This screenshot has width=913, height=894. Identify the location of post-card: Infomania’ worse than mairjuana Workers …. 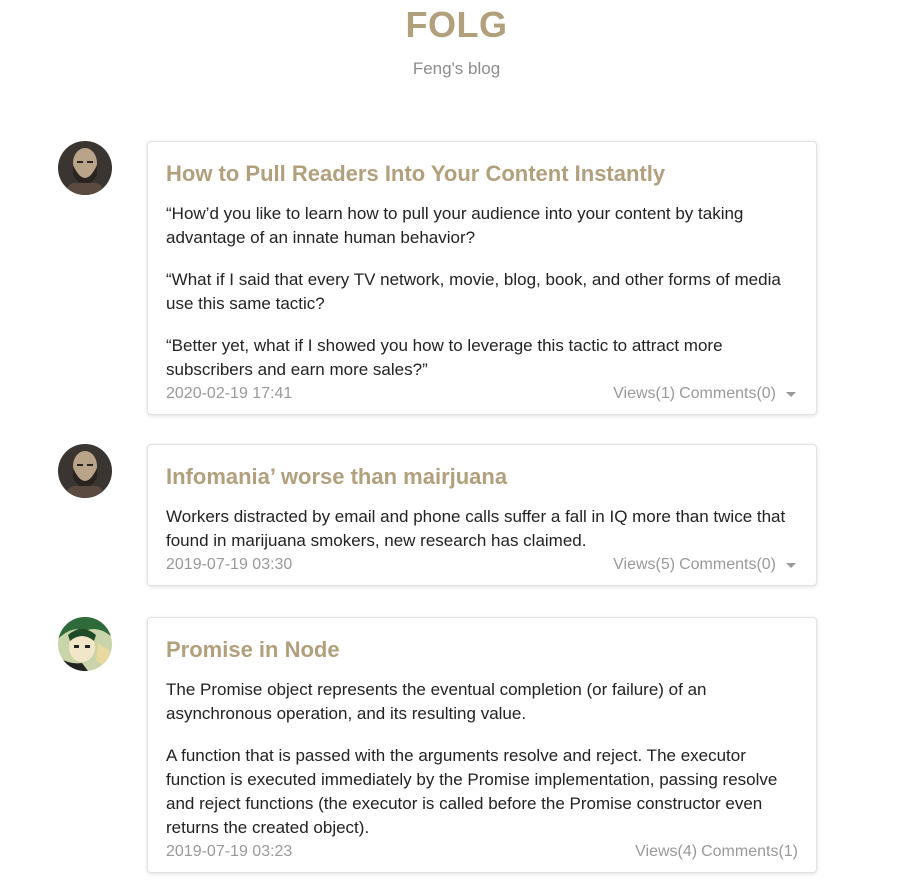
(482, 515).